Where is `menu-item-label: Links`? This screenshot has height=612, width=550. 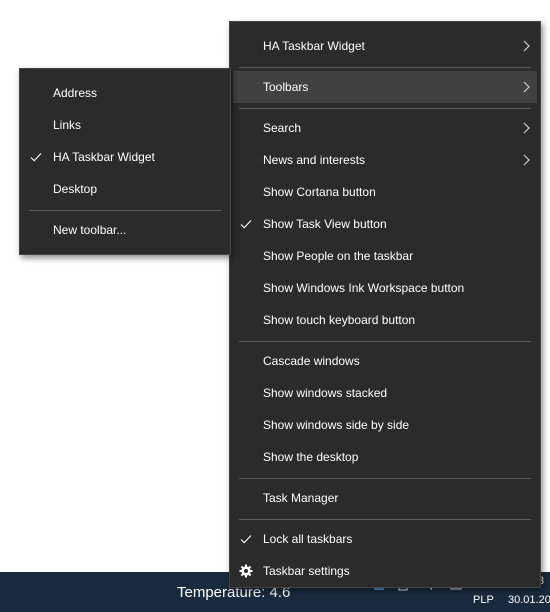 menu-item-label: Links is located at coordinates (67, 125).